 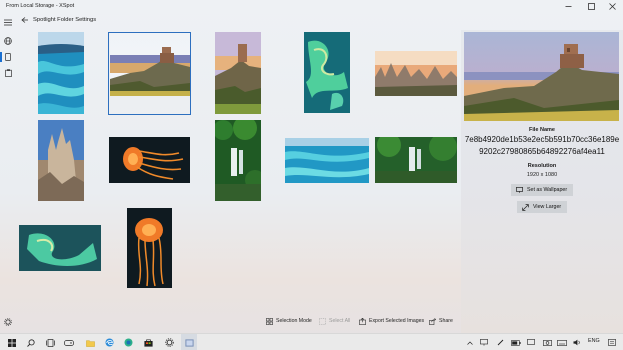 I want to click on file-name-label: File Name, so click(x=542, y=130).